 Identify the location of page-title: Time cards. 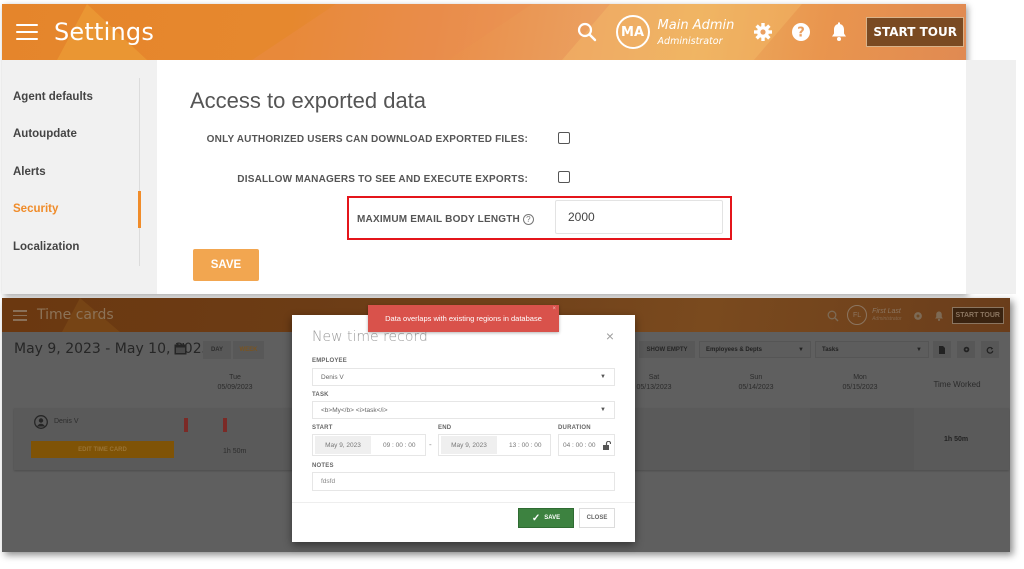
(75, 315).